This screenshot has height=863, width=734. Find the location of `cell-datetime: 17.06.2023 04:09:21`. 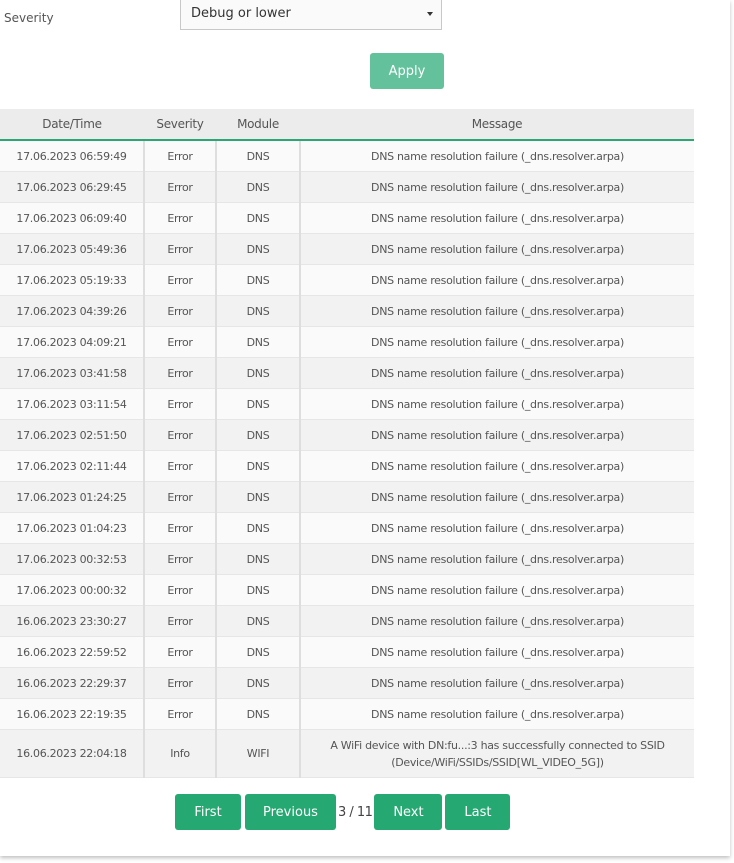

cell-datetime: 17.06.2023 04:09:21 is located at coordinates (72, 342).